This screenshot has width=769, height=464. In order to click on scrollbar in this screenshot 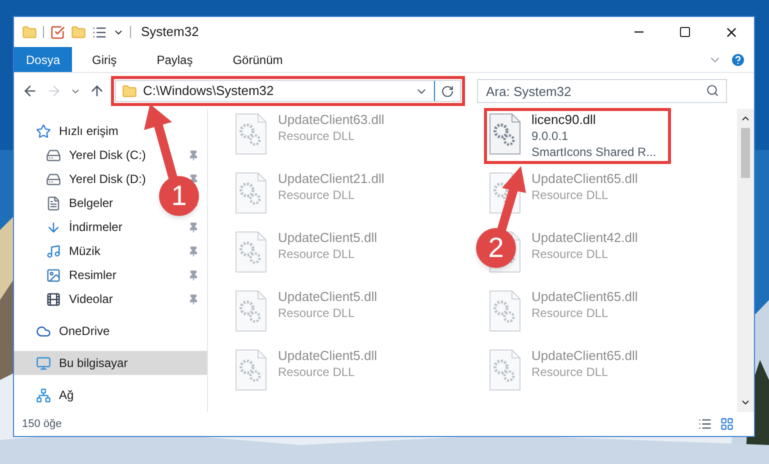, I will do `click(745, 260)`.